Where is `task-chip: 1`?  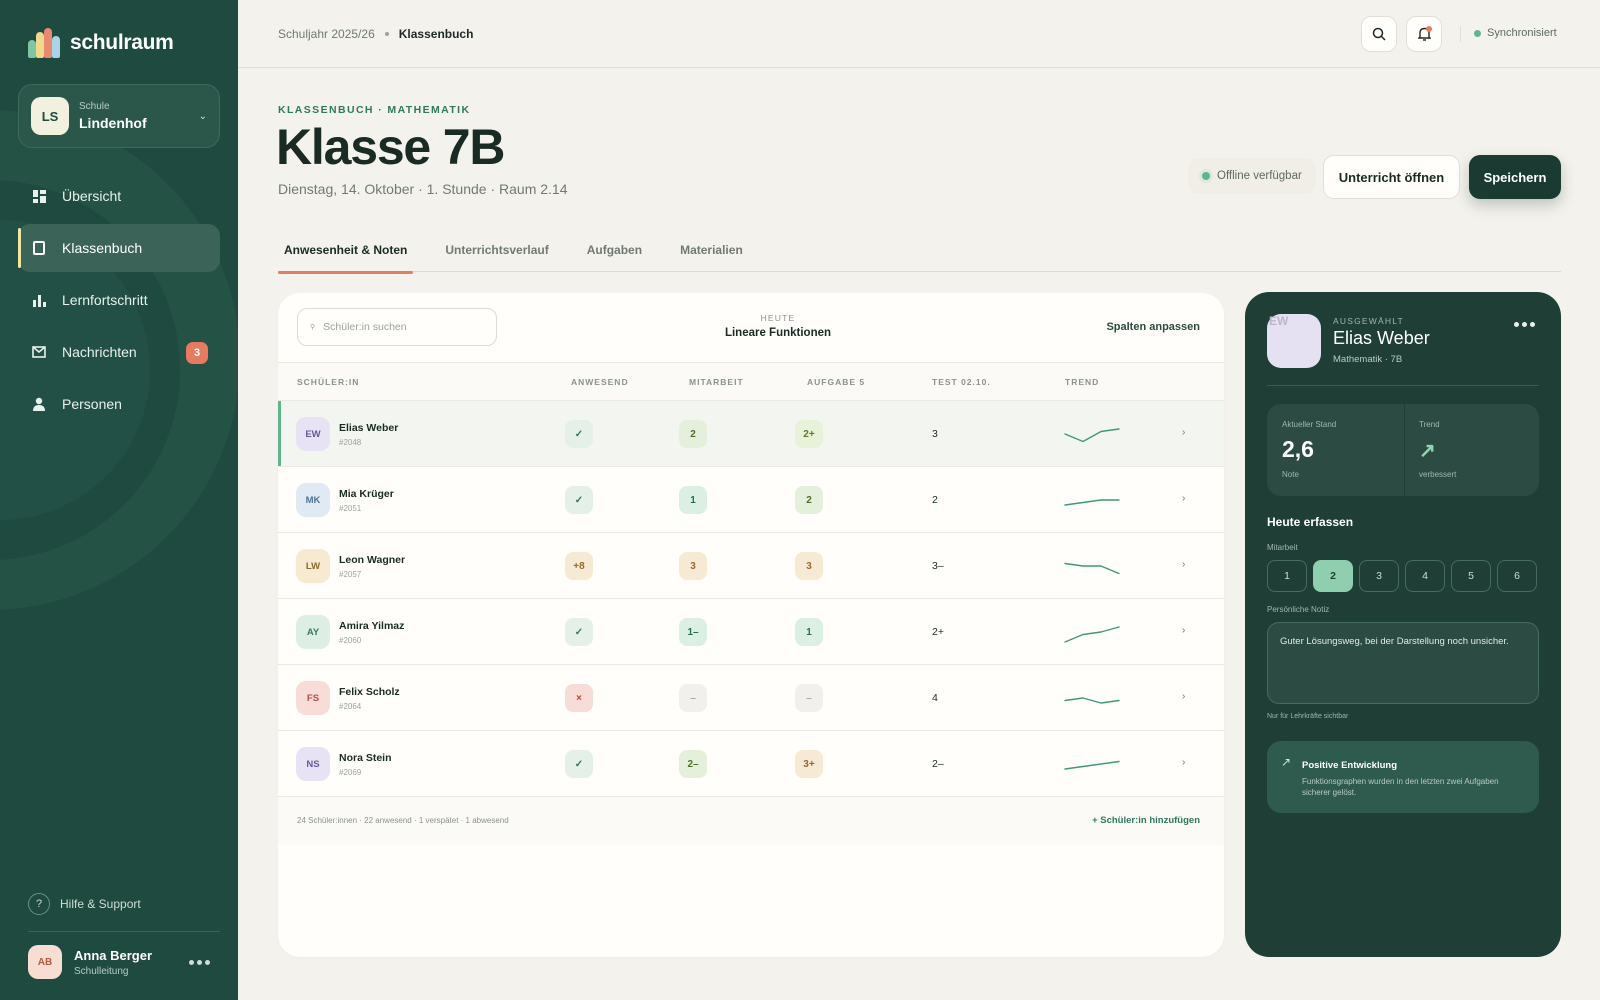 task-chip: 1 is located at coordinates (809, 632).